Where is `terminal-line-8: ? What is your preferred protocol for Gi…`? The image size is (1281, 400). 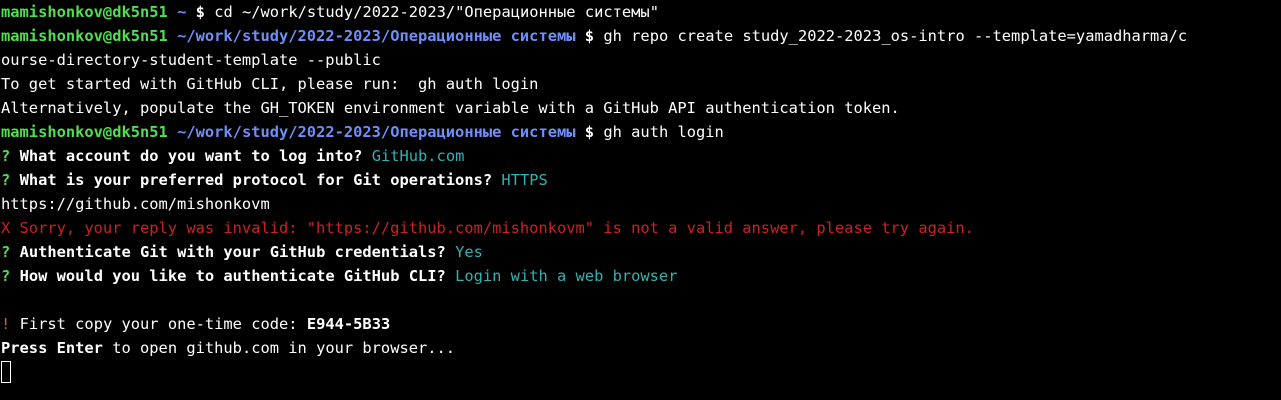 terminal-line-8: ? What is your preferred protocol for Gi… is located at coordinates (641, 180).